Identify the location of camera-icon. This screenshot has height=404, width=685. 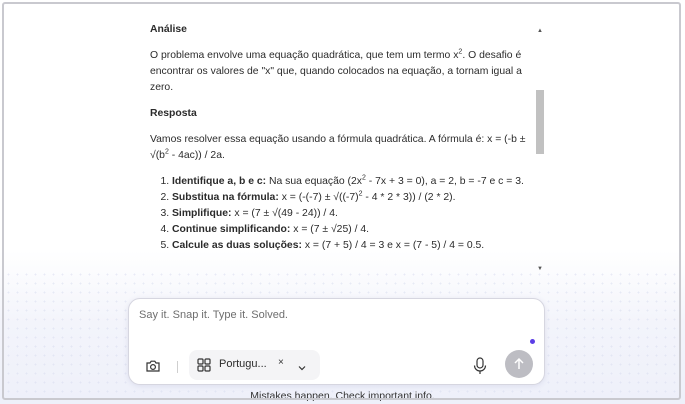
(153, 366).